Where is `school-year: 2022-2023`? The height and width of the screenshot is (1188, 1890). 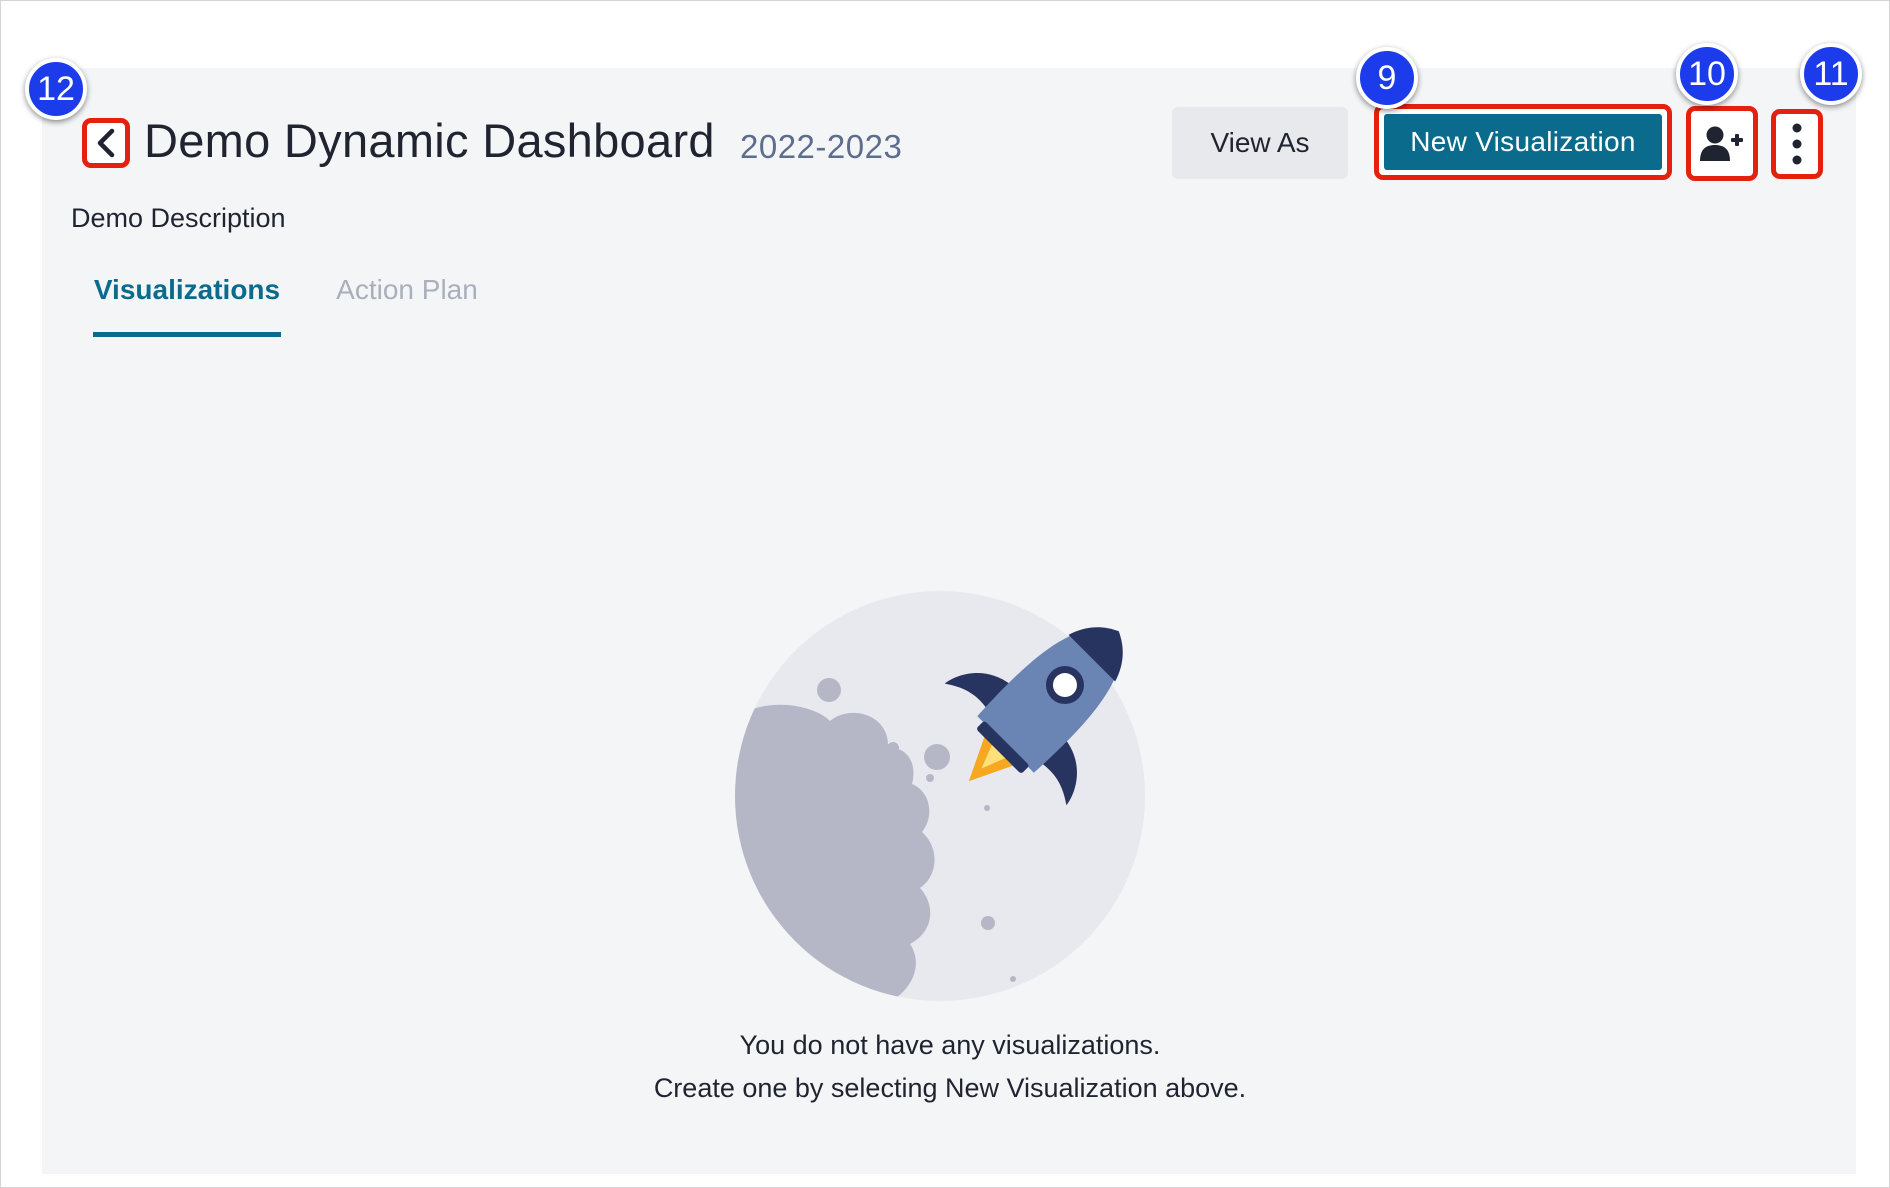 school-year: 2022-2023 is located at coordinates (821, 146).